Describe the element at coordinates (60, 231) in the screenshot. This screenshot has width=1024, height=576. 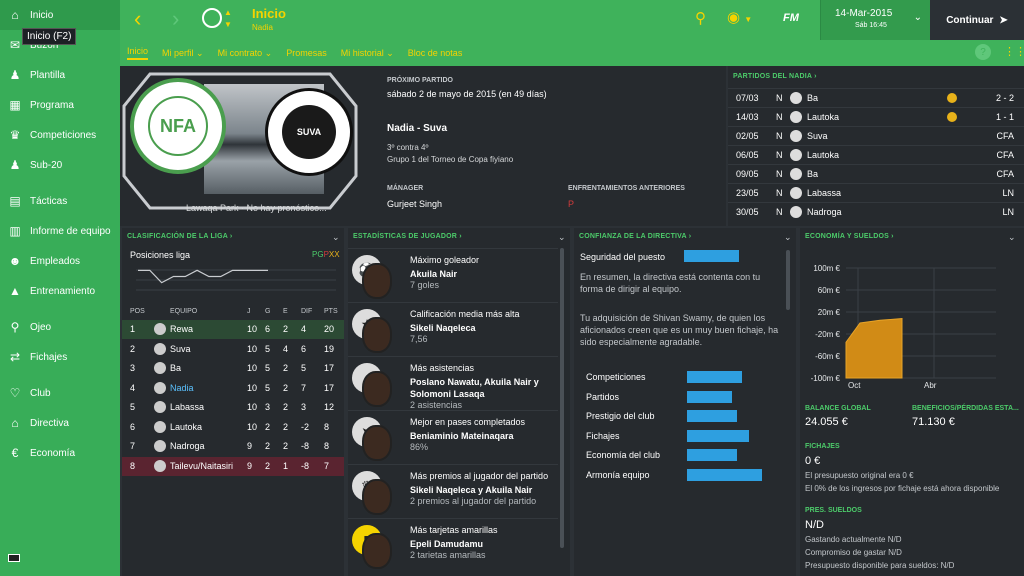
I see `sidebar-item-report: ▥ Informe de equipo` at that location.